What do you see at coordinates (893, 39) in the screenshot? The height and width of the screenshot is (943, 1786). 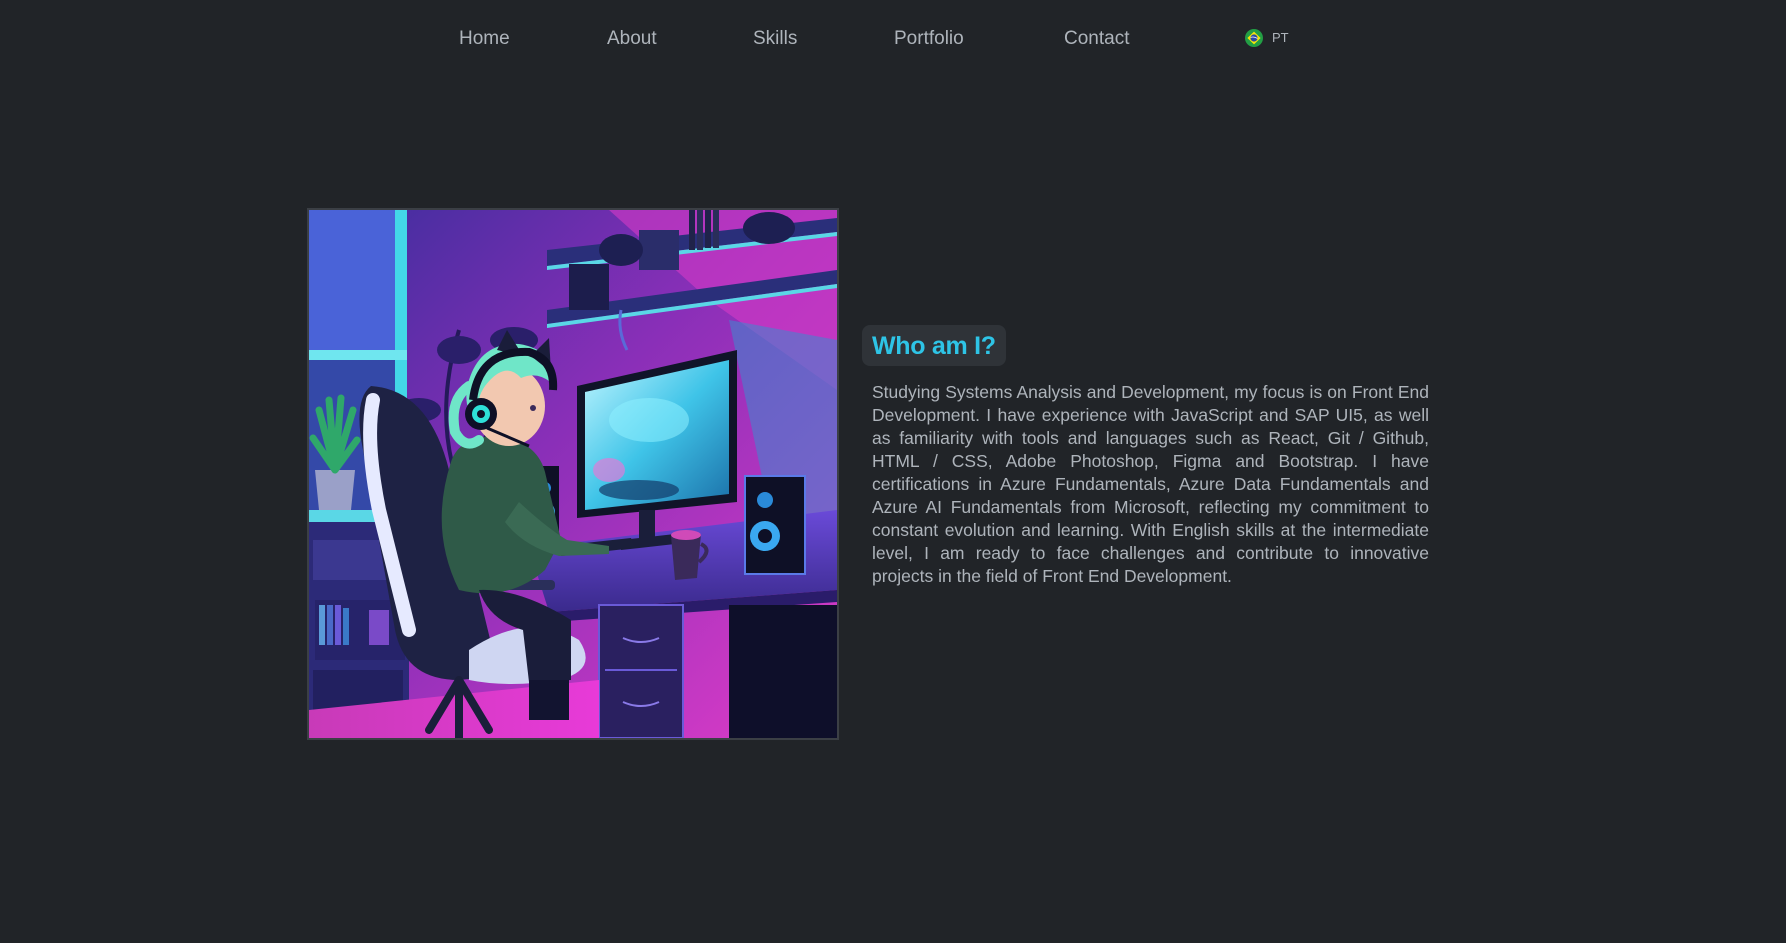 I see `top-navigation: Home About Skills Portfolio Contact PT` at bounding box center [893, 39].